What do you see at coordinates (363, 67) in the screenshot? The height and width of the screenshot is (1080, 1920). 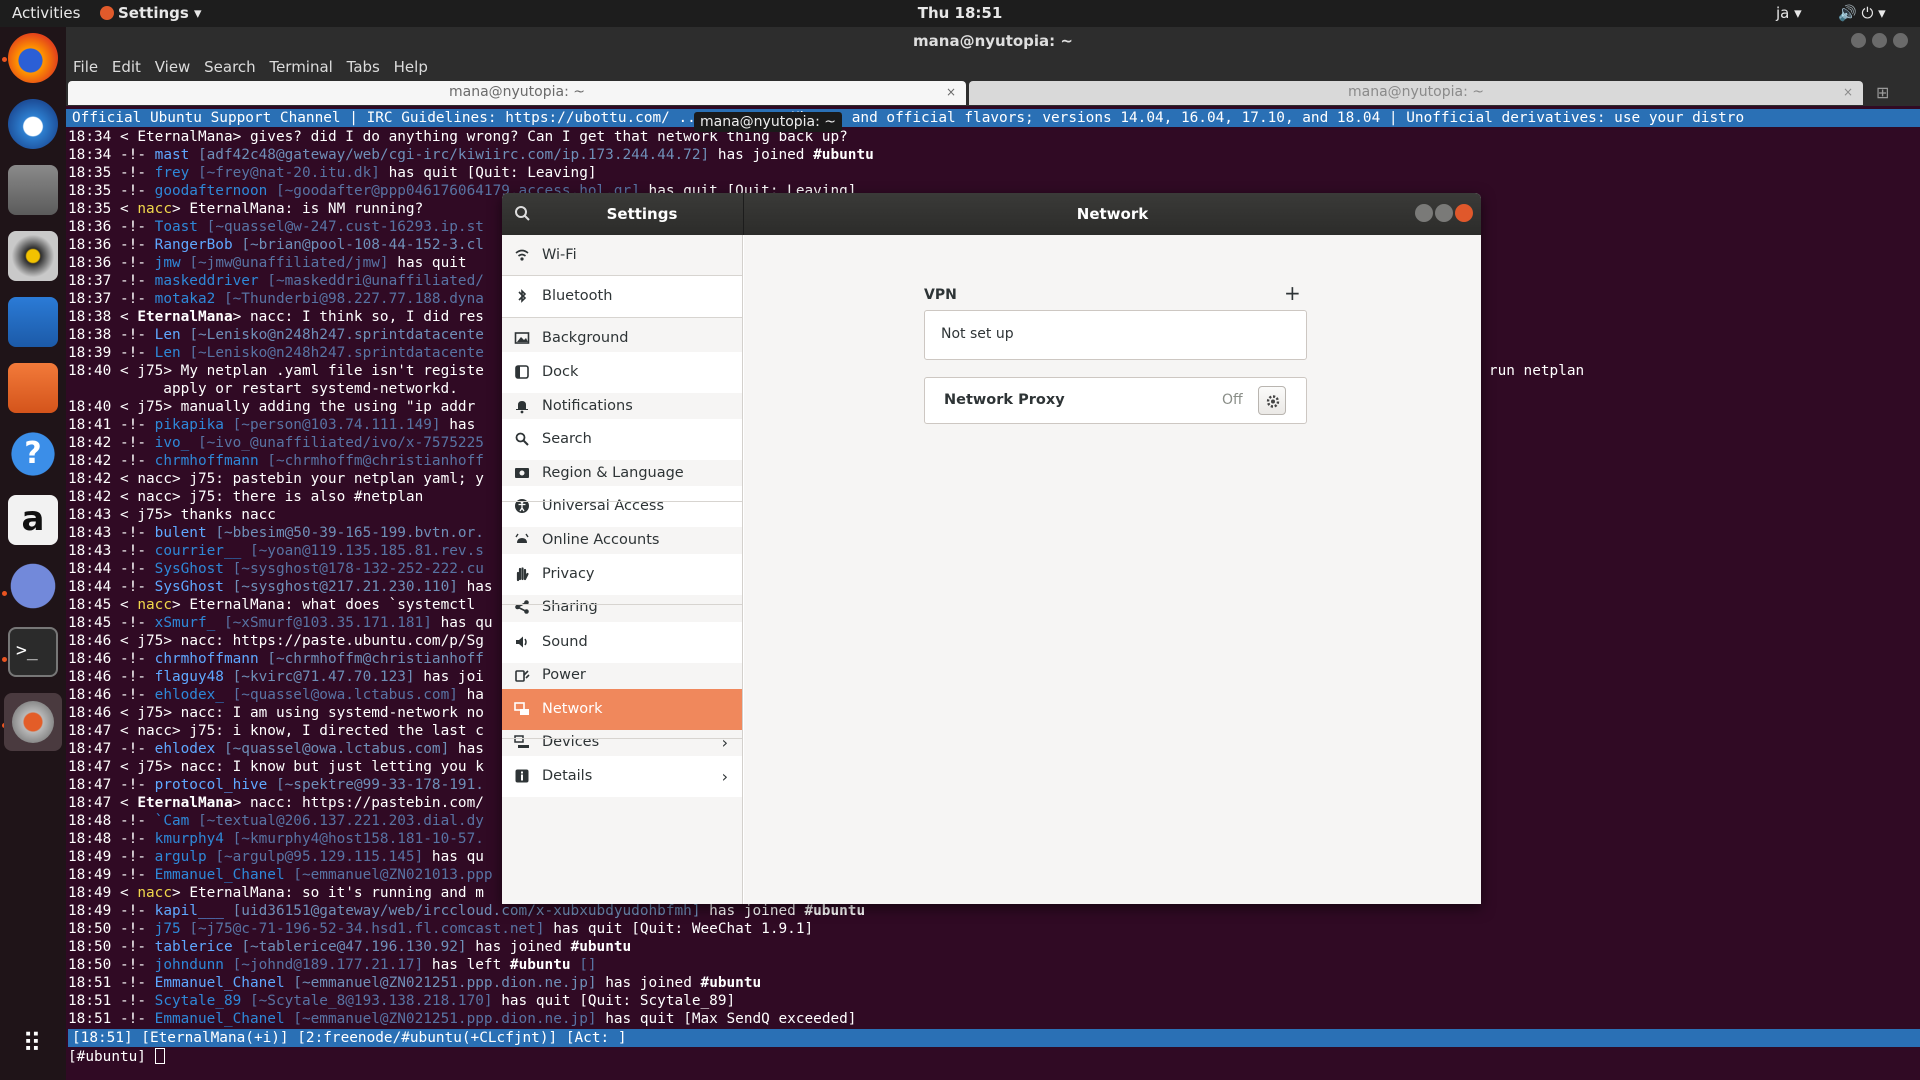 I see `menu-tabs: Tabs` at bounding box center [363, 67].